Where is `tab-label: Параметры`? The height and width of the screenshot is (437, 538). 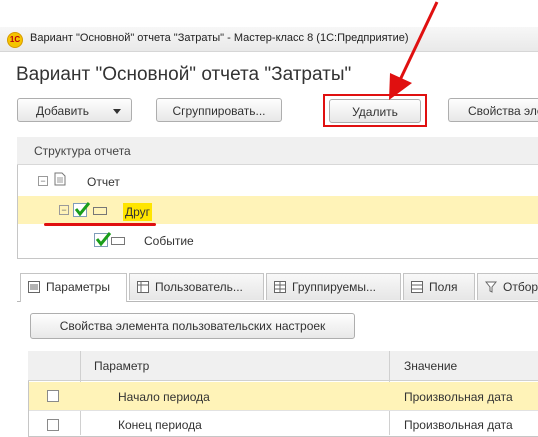
tab-label: Параметры is located at coordinates (78, 287).